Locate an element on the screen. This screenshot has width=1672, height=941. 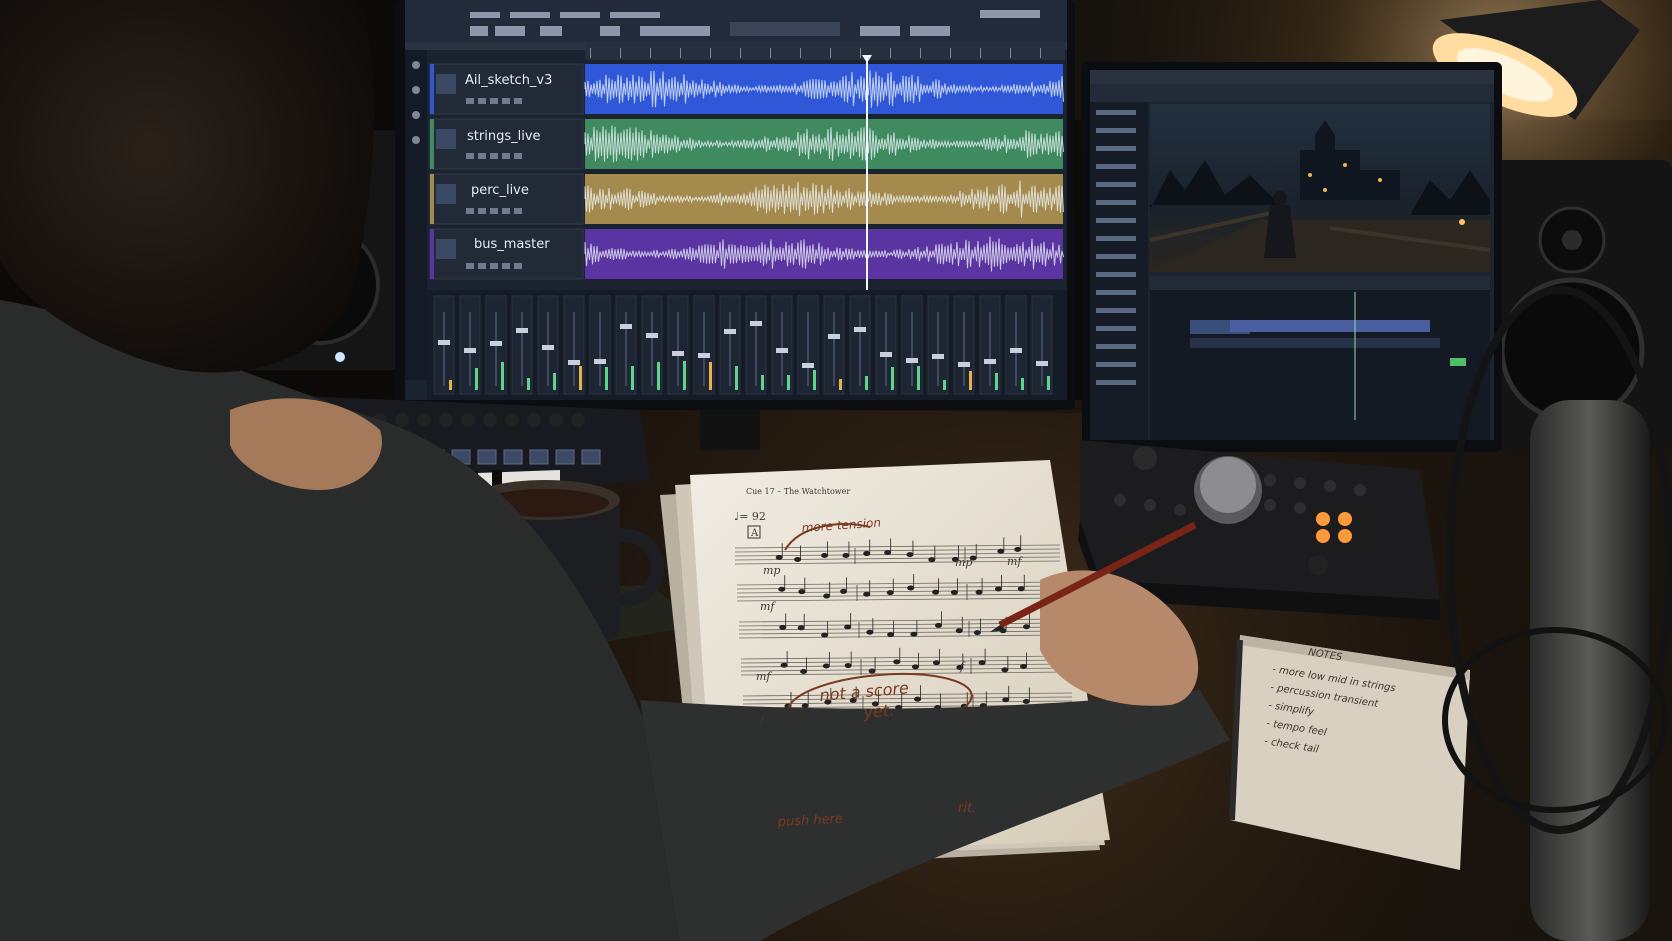
dynamic-mp-2: mp is located at coordinates (963, 562).